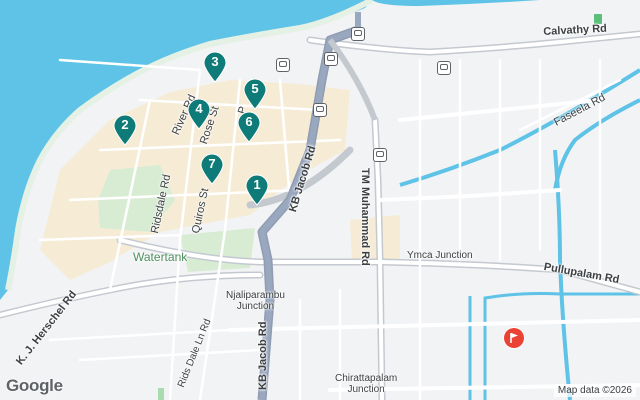 The image size is (640, 400). Describe the element at coordinates (365, 217) in the screenshot. I see `street-label-tm-muhammad-rd: TM Muhammad Rd` at that location.